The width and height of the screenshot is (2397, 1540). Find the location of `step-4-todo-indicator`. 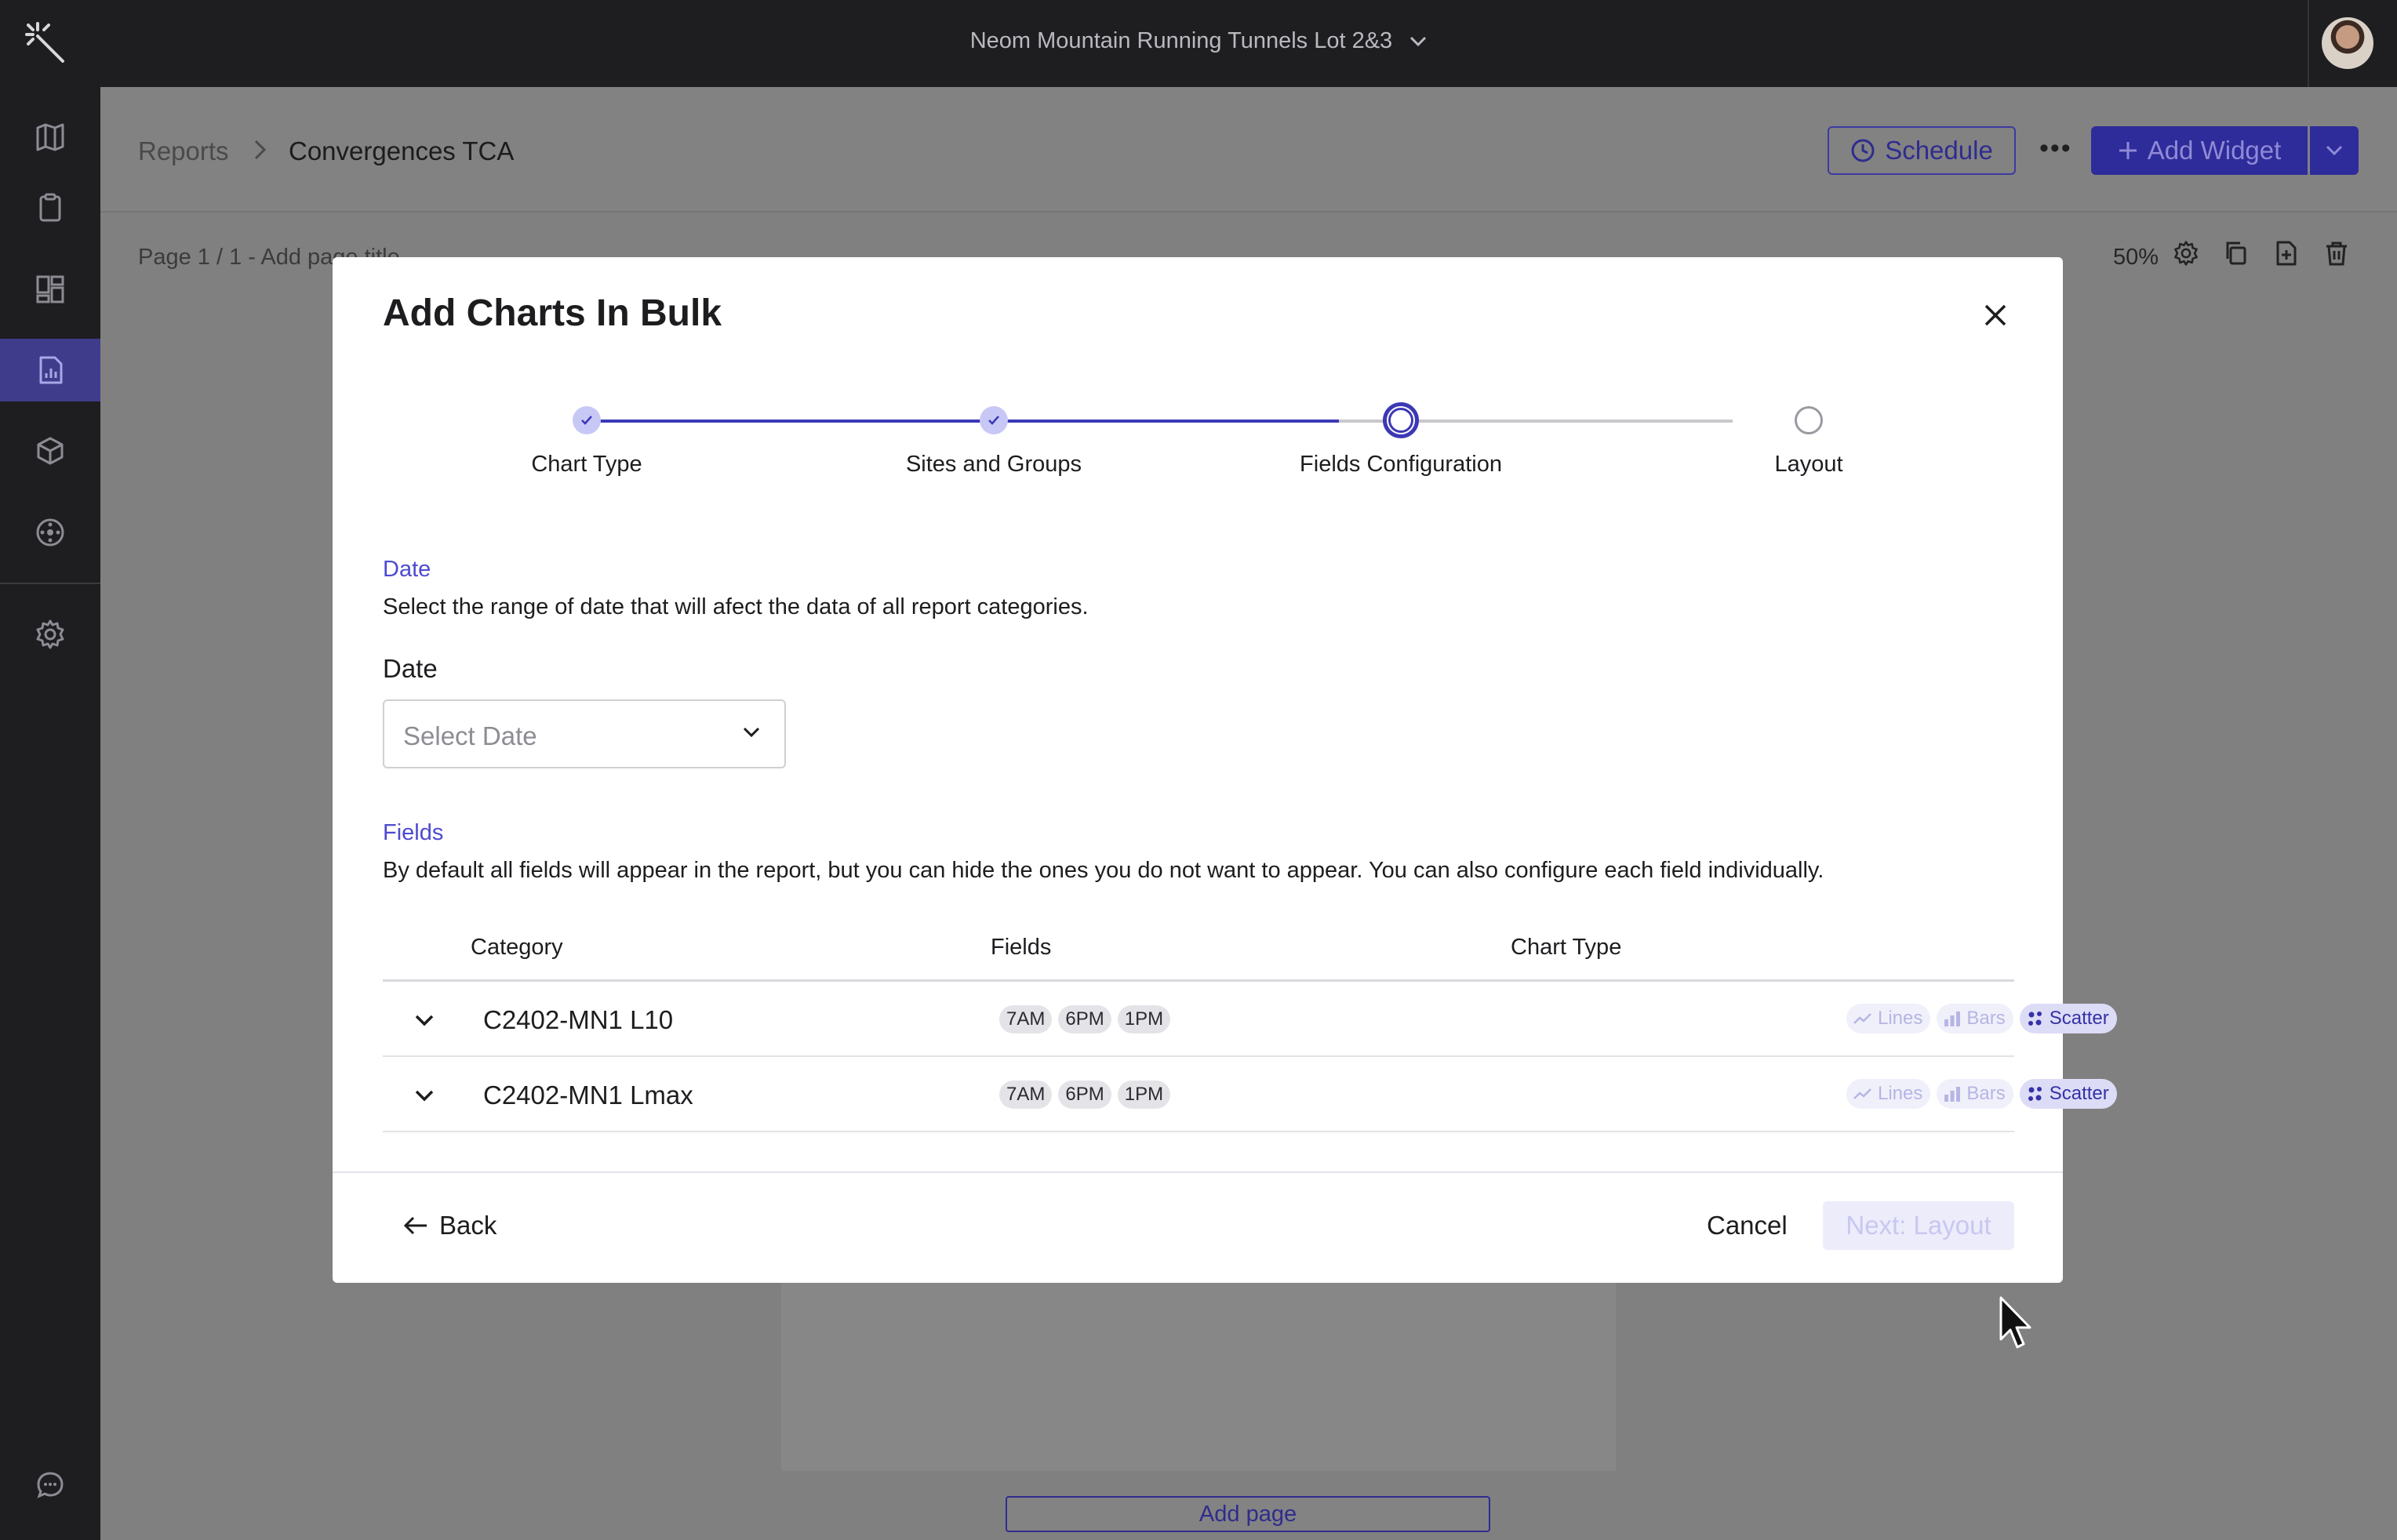

step-4-todo-indicator is located at coordinates (1809, 420).